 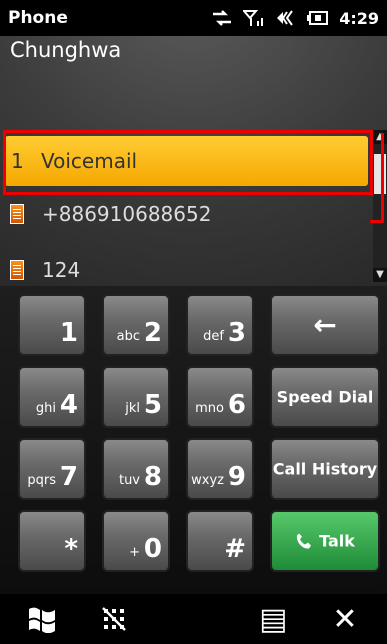 I want to click on backspace-icon: ←, so click(x=325, y=325).